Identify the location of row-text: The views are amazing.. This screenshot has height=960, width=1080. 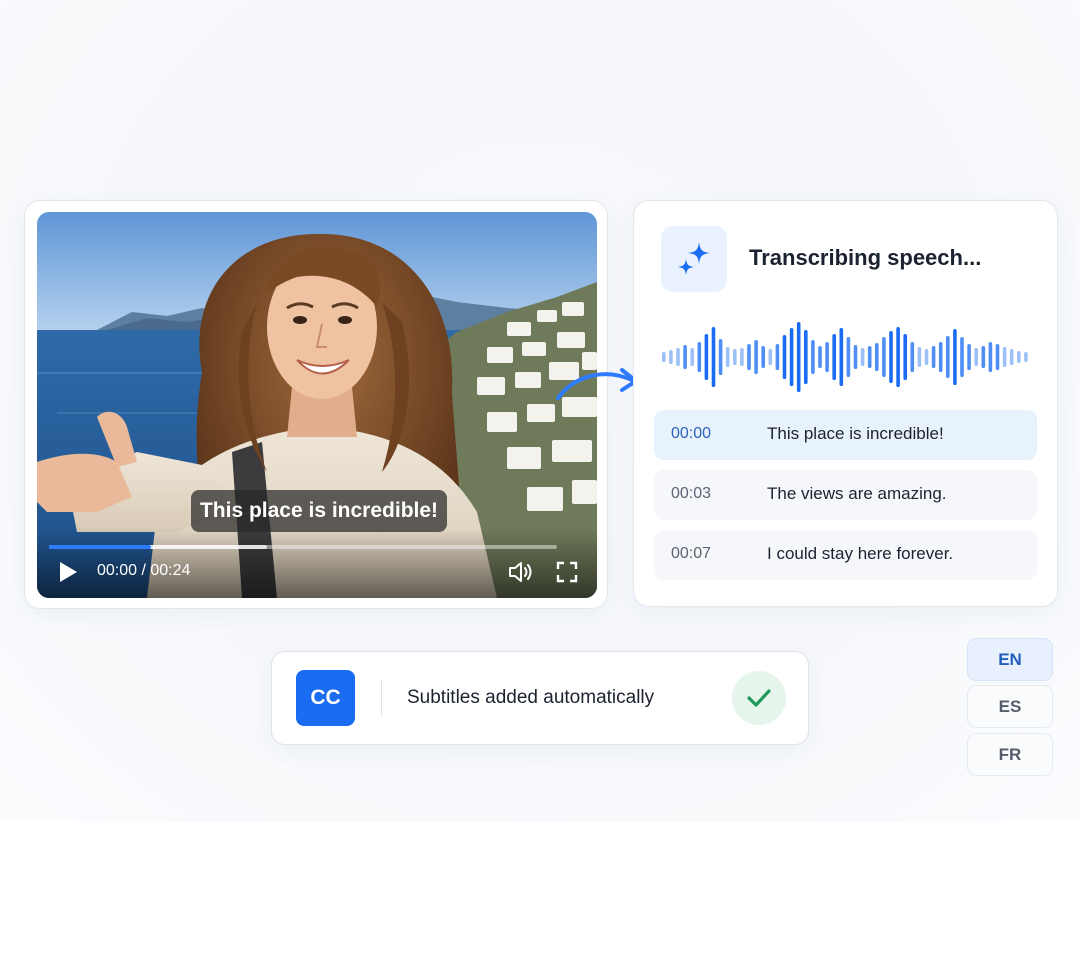
(857, 493).